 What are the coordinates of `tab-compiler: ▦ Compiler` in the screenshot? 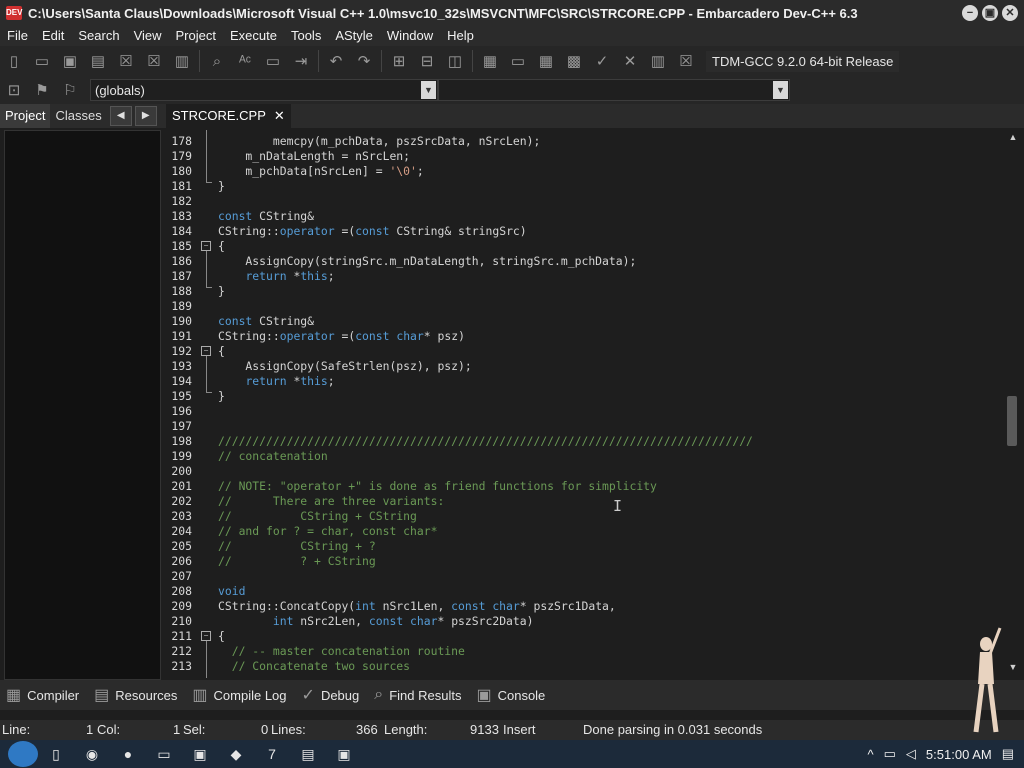 It's located at (44, 695).